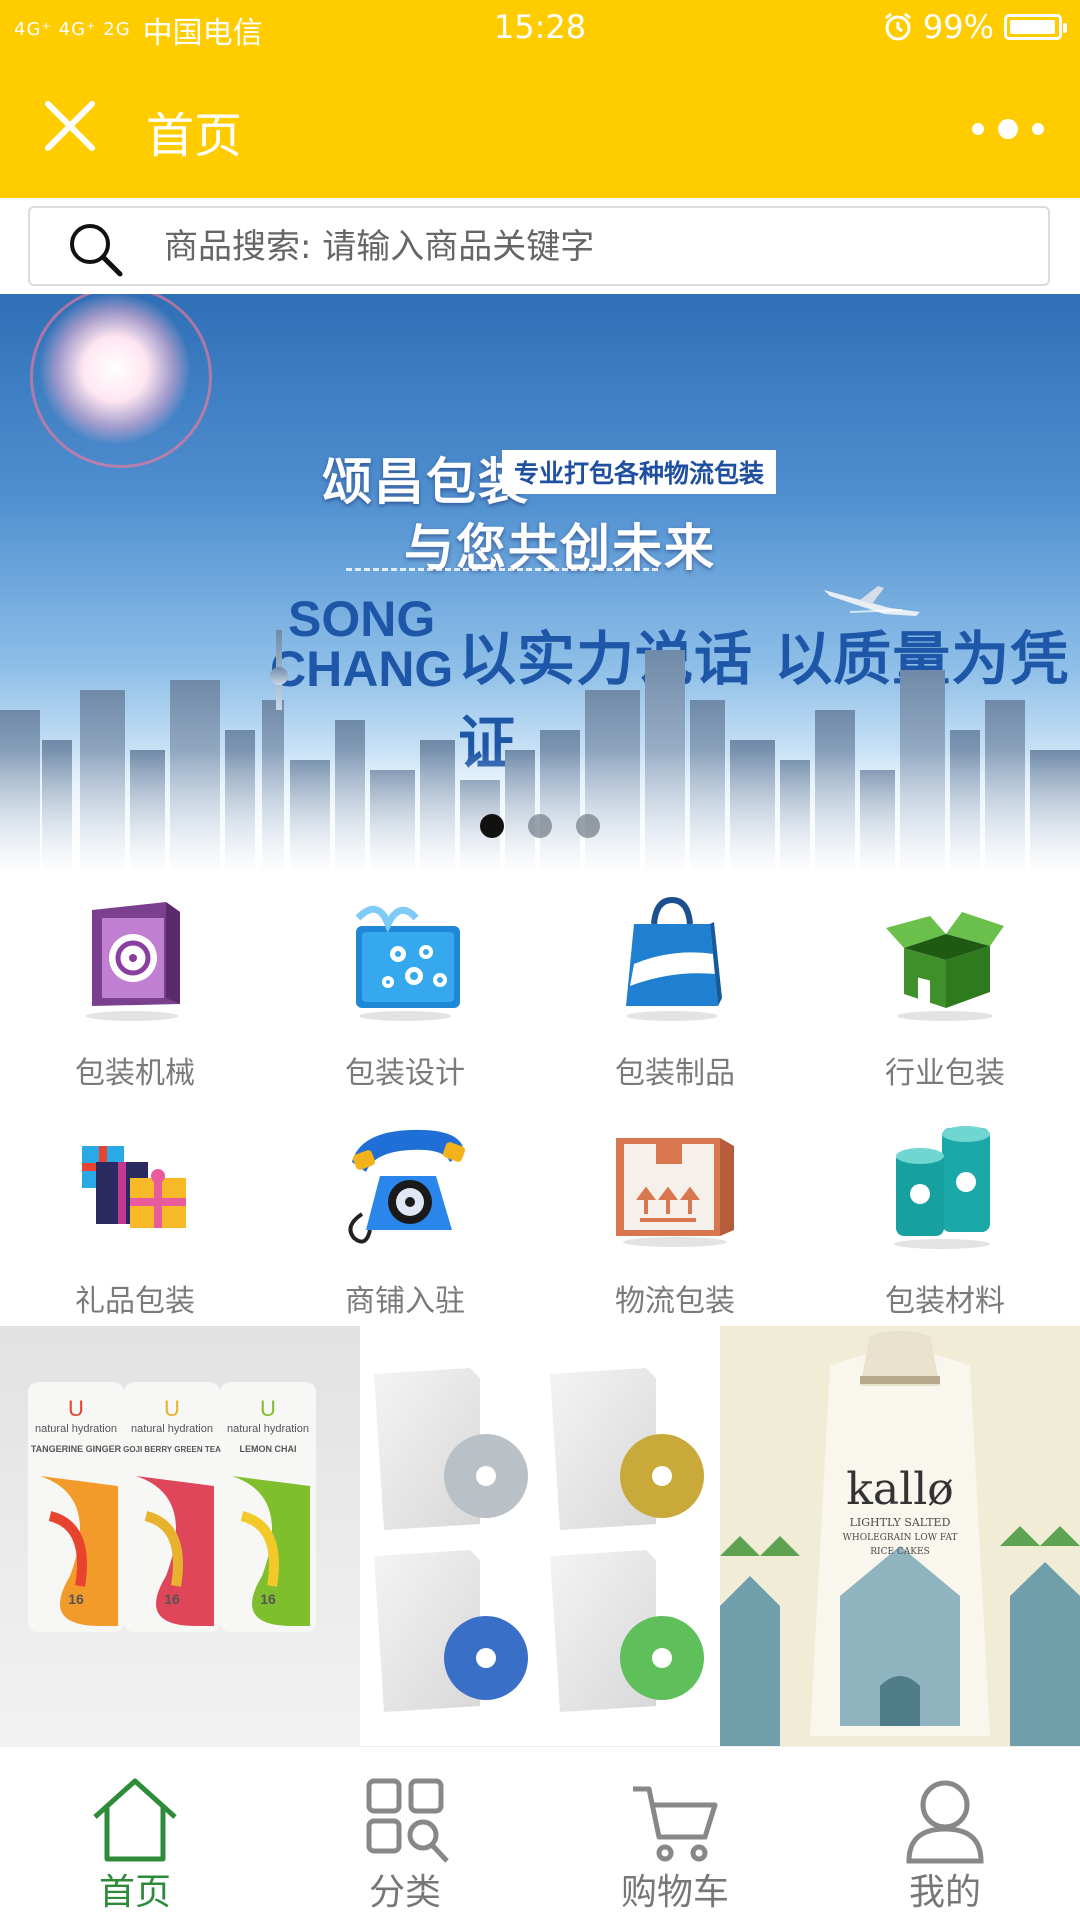  Describe the element at coordinates (594, 247) in the screenshot. I see `search-input` at that location.